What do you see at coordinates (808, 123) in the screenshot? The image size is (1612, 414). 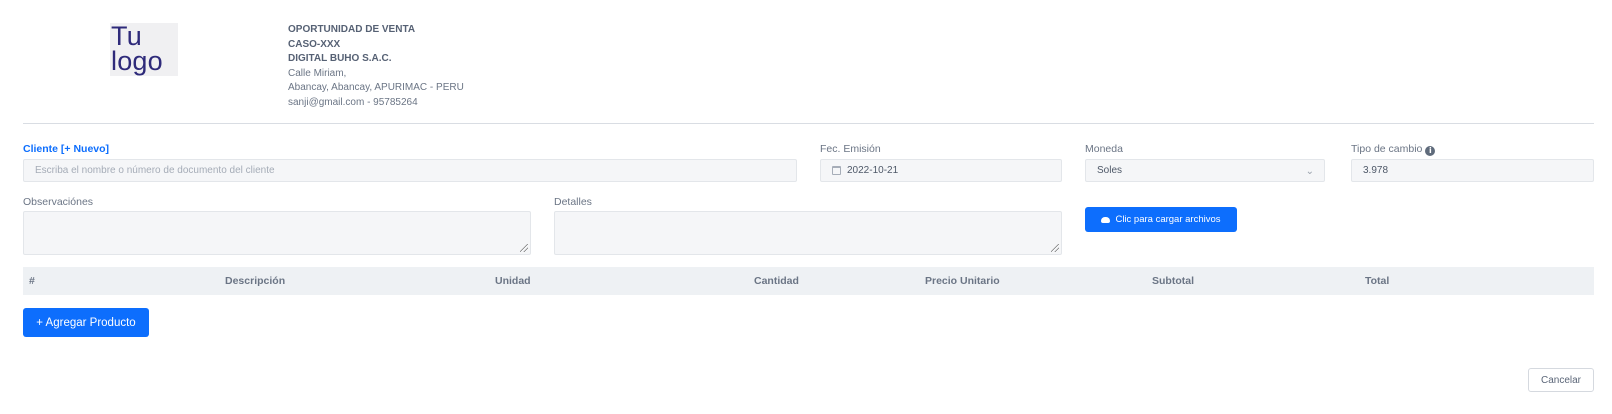 I see `header-divider` at bounding box center [808, 123].